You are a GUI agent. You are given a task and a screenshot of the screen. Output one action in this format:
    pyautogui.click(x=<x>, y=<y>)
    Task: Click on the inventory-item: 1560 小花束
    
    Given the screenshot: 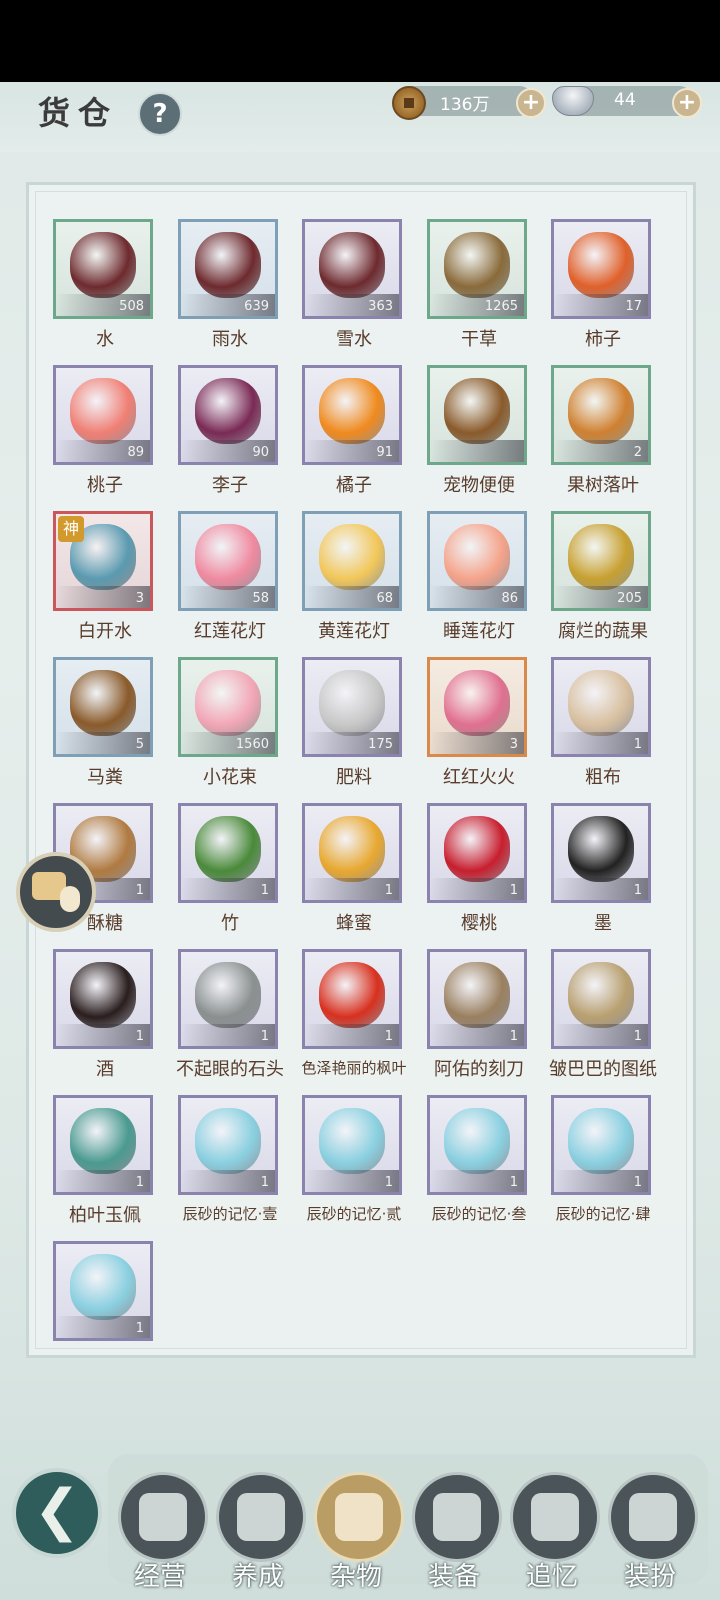 What is the action you would take?
    pyautogui.click(x=231, y=722)
    